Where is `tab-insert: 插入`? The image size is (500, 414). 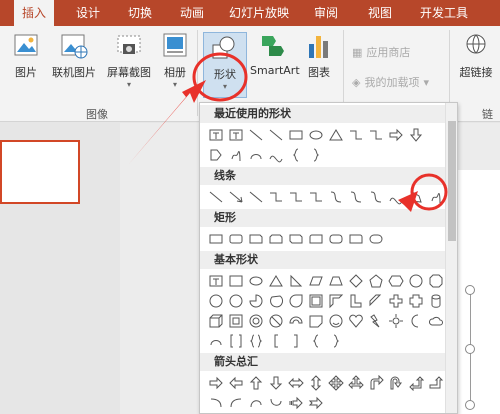 tab-insert: 插入 is located at coordinates (34, 13).